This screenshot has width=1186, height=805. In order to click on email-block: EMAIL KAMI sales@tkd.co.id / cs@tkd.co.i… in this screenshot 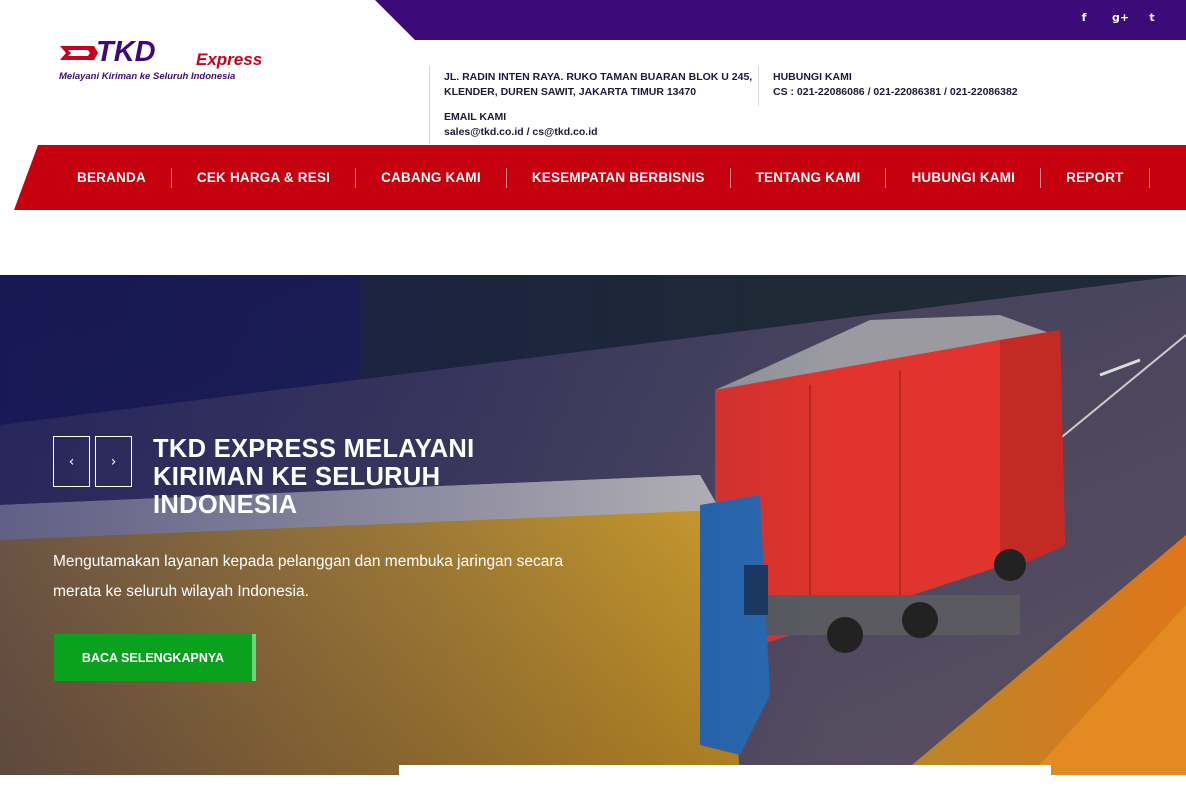, I will do `click(521, 125)`.